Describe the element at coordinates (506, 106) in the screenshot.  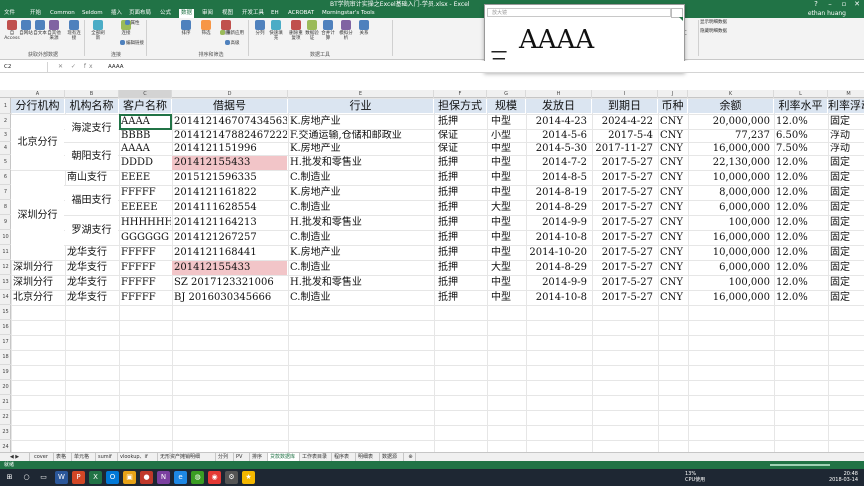
I see `table-header-cell: 规模` at that location.